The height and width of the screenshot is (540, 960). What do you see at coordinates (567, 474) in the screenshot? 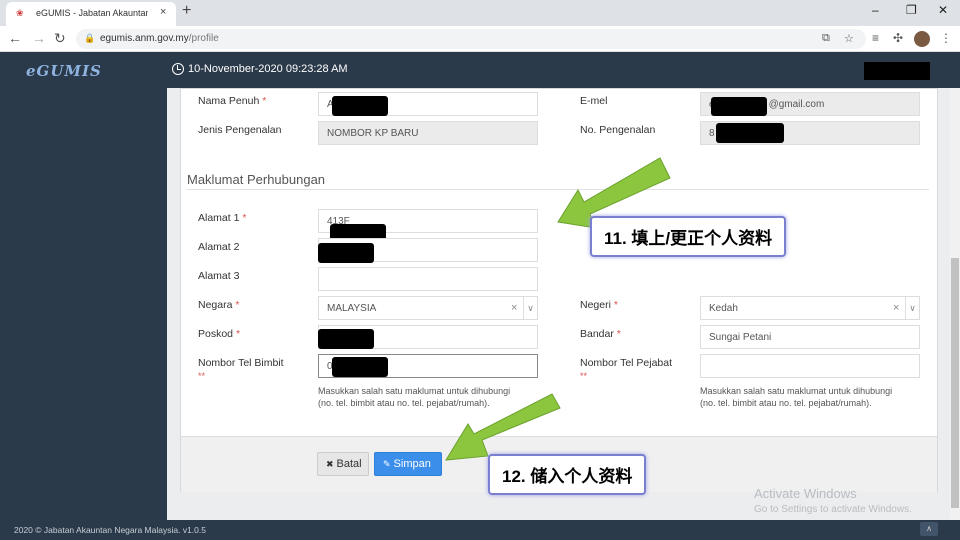
I see `callout-step12: 12. 储入个人资料` at bounding box center [567, 474].